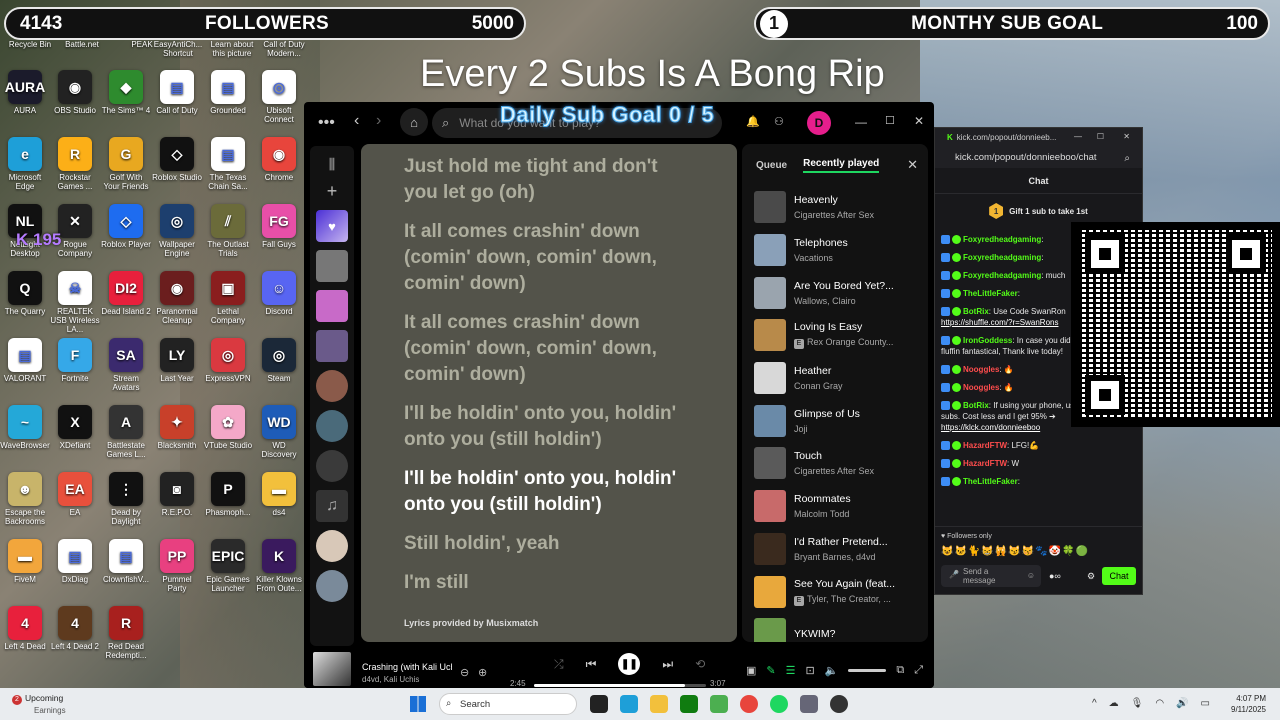  What do you see at coordinates (1055, 576) in the screenshot?
I see `infinity-icon: ●∞` at bounding box center [1055, 576].